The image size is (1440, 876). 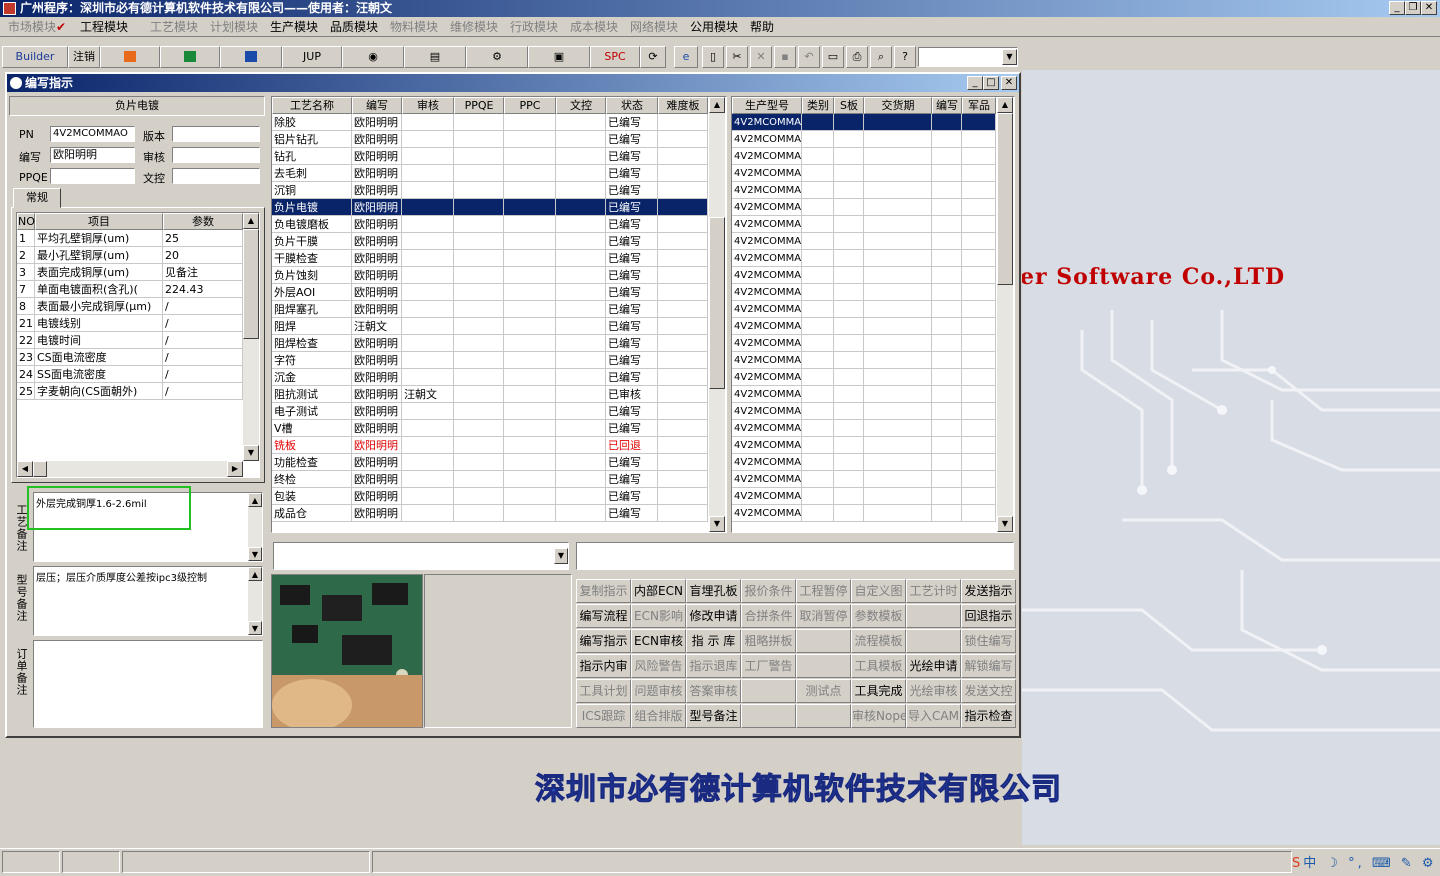 What do you see at coordinates (148, 527) in the screenshot?
I see `process-remark-field: 外层完成铜厚1.6-2.6mil ▲ ▼` at bounding box center [148, 527].